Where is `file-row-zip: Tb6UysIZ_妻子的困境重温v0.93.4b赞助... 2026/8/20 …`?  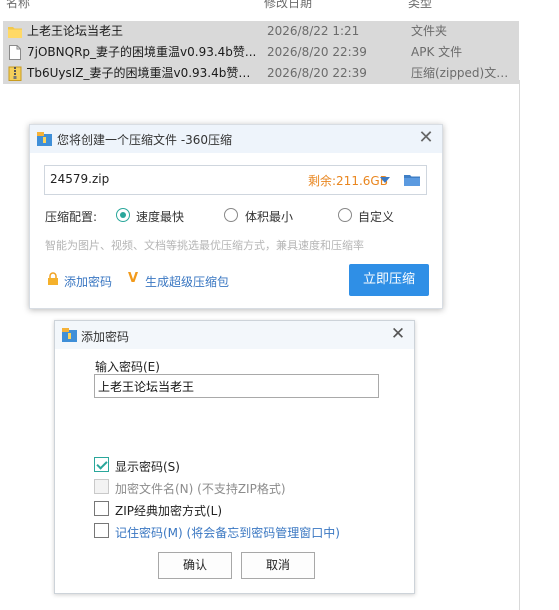 file-row-zip: Tb6UysIZ_妻子的困境重温v0.93.4b赞助... 2026/8/20 … is located at coordinates (261, 73).